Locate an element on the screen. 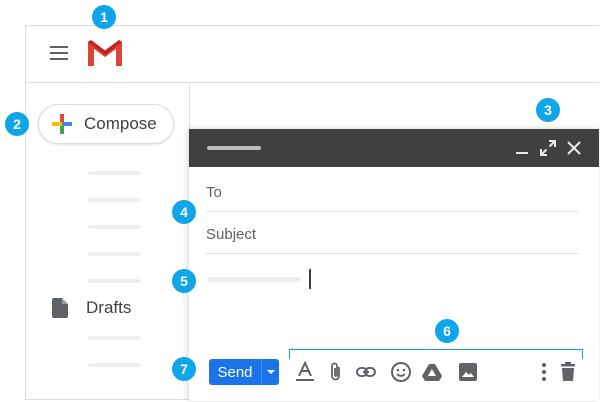 The width and height of the screenshot is (600, 402). top-bar is located at coordinates (312, 54).